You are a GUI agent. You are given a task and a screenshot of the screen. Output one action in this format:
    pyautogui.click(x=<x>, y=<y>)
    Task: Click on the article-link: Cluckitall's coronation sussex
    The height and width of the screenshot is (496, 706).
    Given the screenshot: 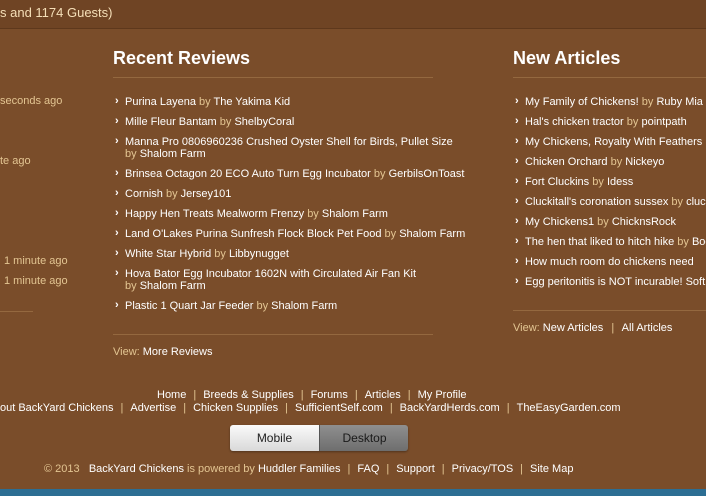 What is the action you would take?
    pyautogui.click(x=596, y=202)
    